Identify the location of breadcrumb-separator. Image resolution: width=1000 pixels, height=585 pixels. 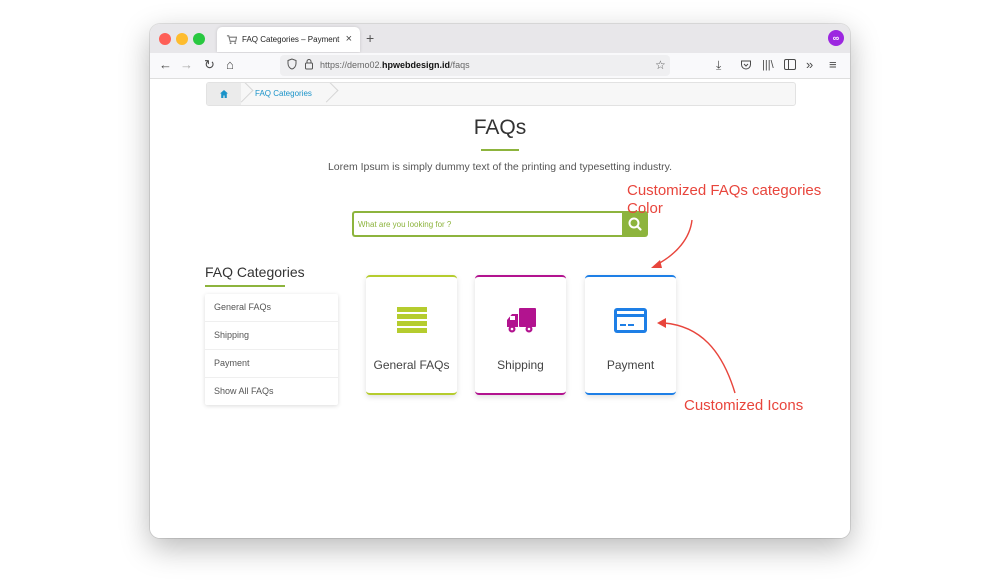
(326, 93).